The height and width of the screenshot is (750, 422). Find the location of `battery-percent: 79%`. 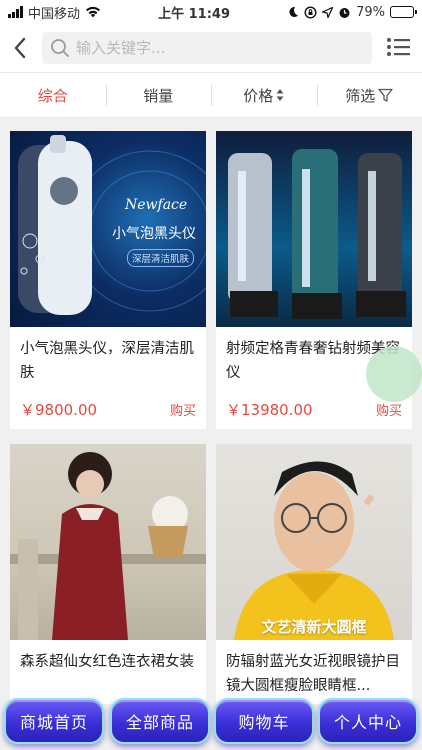

battery-percent: 79% is located at coordinates (370, 12).